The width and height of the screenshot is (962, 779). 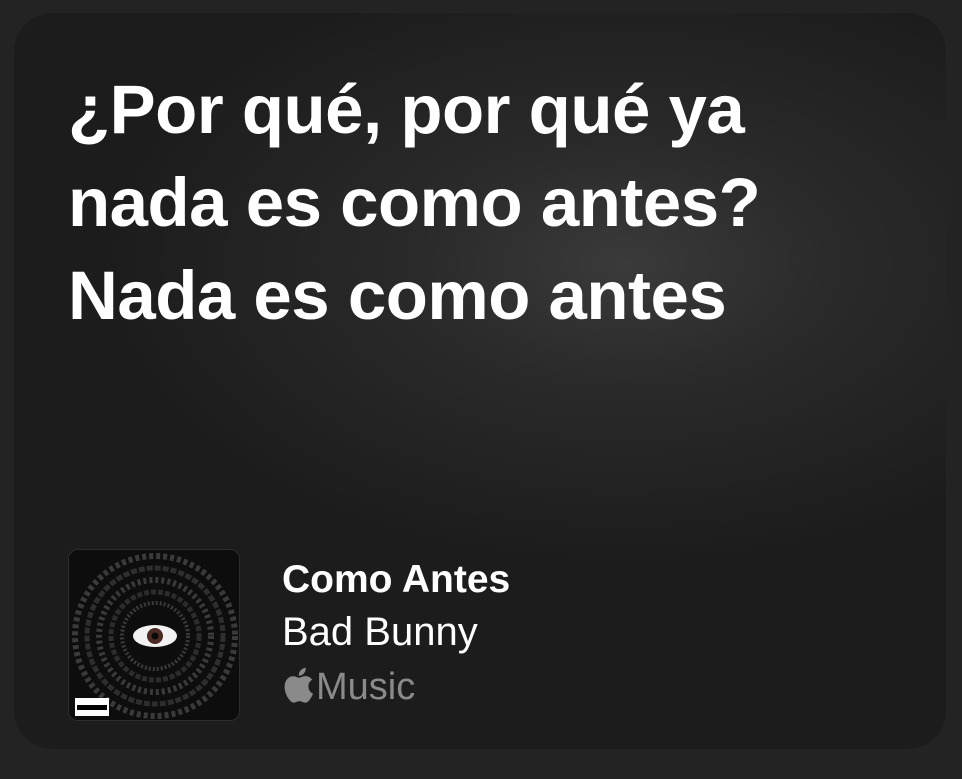 What do you see at coordinates (366, 687) in the screenshot?
I see `service-name: Music` at bounding box center [366, 687].